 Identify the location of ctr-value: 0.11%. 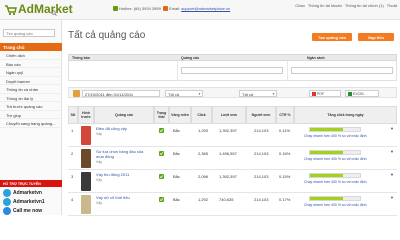
(285, 130).